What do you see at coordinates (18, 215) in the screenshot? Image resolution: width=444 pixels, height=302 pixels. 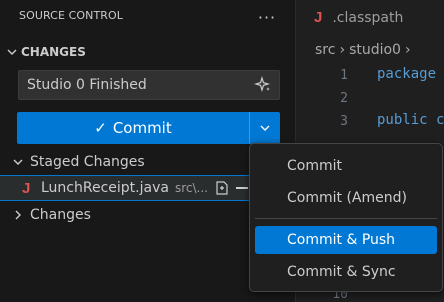 I see `chevron-right-icon` at bounding box center [18, 215].